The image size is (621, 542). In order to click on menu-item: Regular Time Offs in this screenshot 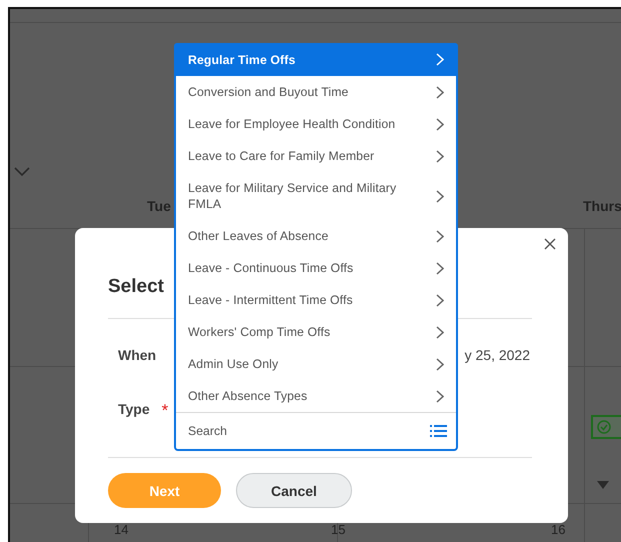, I will do `click(316, 59)`.